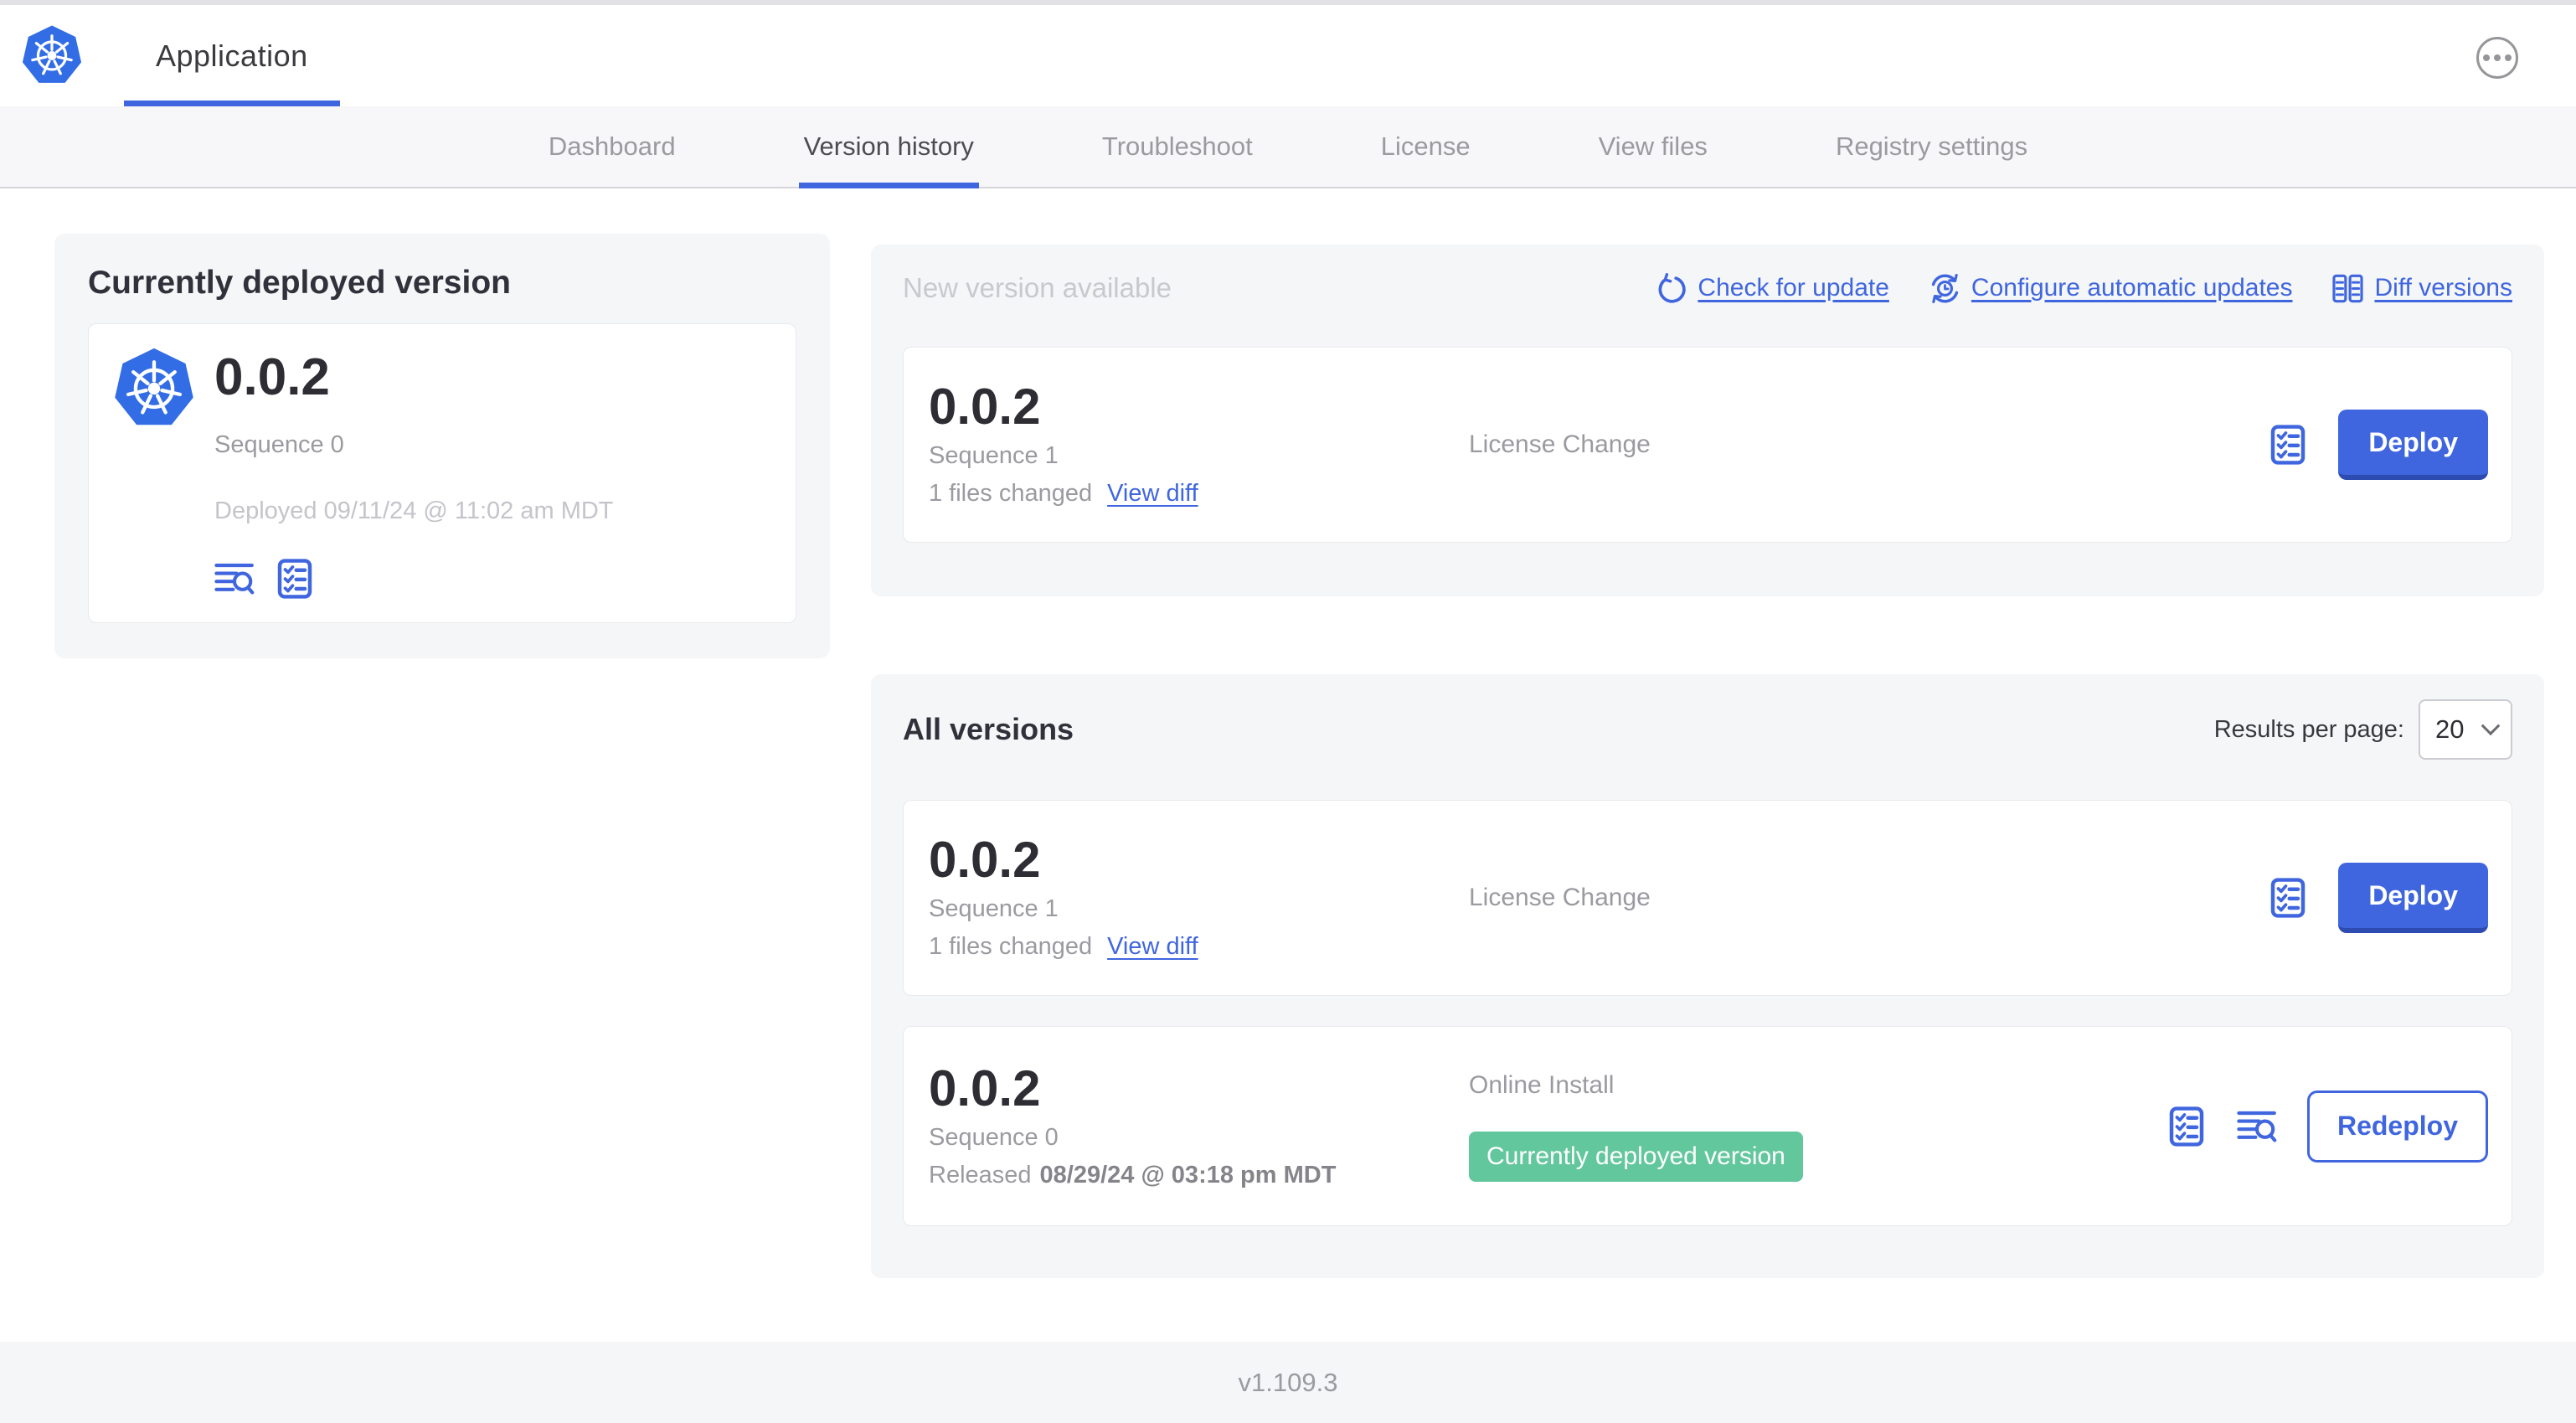 This screenshot has height=1423, width=2576. I want to click on version-actions: Redeploy, so click(2327, 1126).